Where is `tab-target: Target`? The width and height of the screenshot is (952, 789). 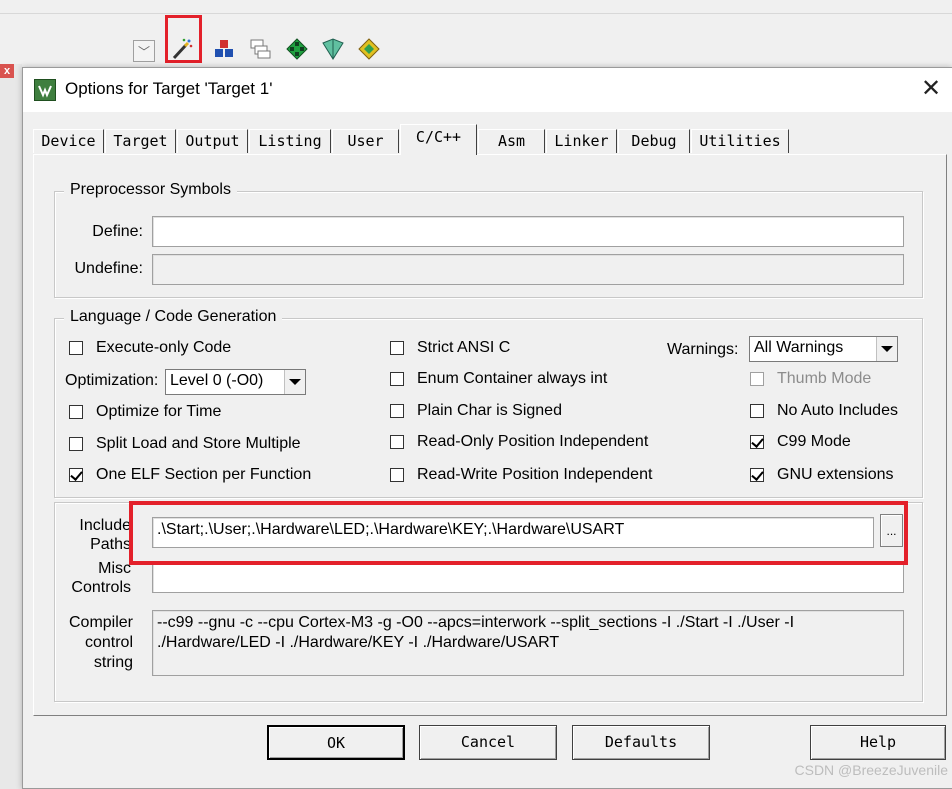 tab-target: Target is located at coordinates (140, 141).